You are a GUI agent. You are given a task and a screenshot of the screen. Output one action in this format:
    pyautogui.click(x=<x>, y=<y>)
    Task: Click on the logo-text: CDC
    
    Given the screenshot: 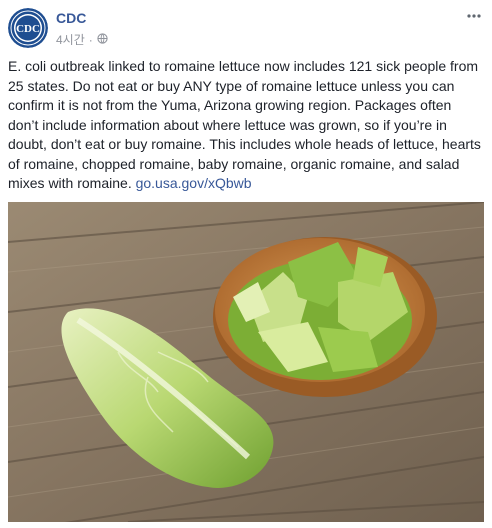 What is the action you would take?
    pyautogui.click(x=28, y=29)
    